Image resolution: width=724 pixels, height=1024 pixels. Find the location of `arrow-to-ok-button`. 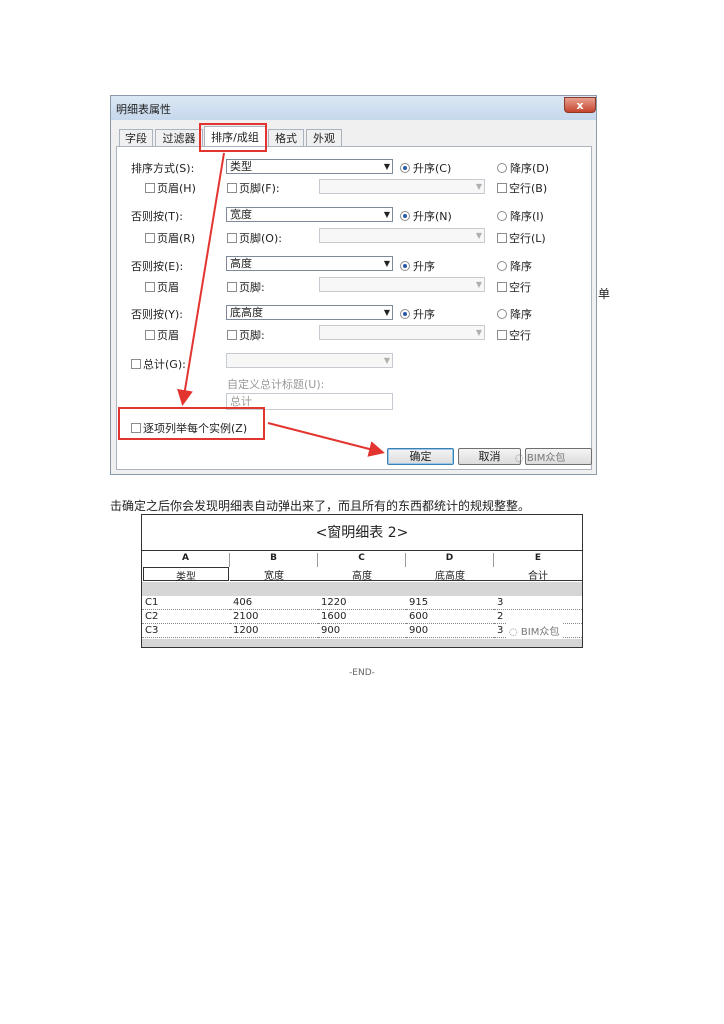

arrow-to-ok-button is located at coordinates (326, 439).